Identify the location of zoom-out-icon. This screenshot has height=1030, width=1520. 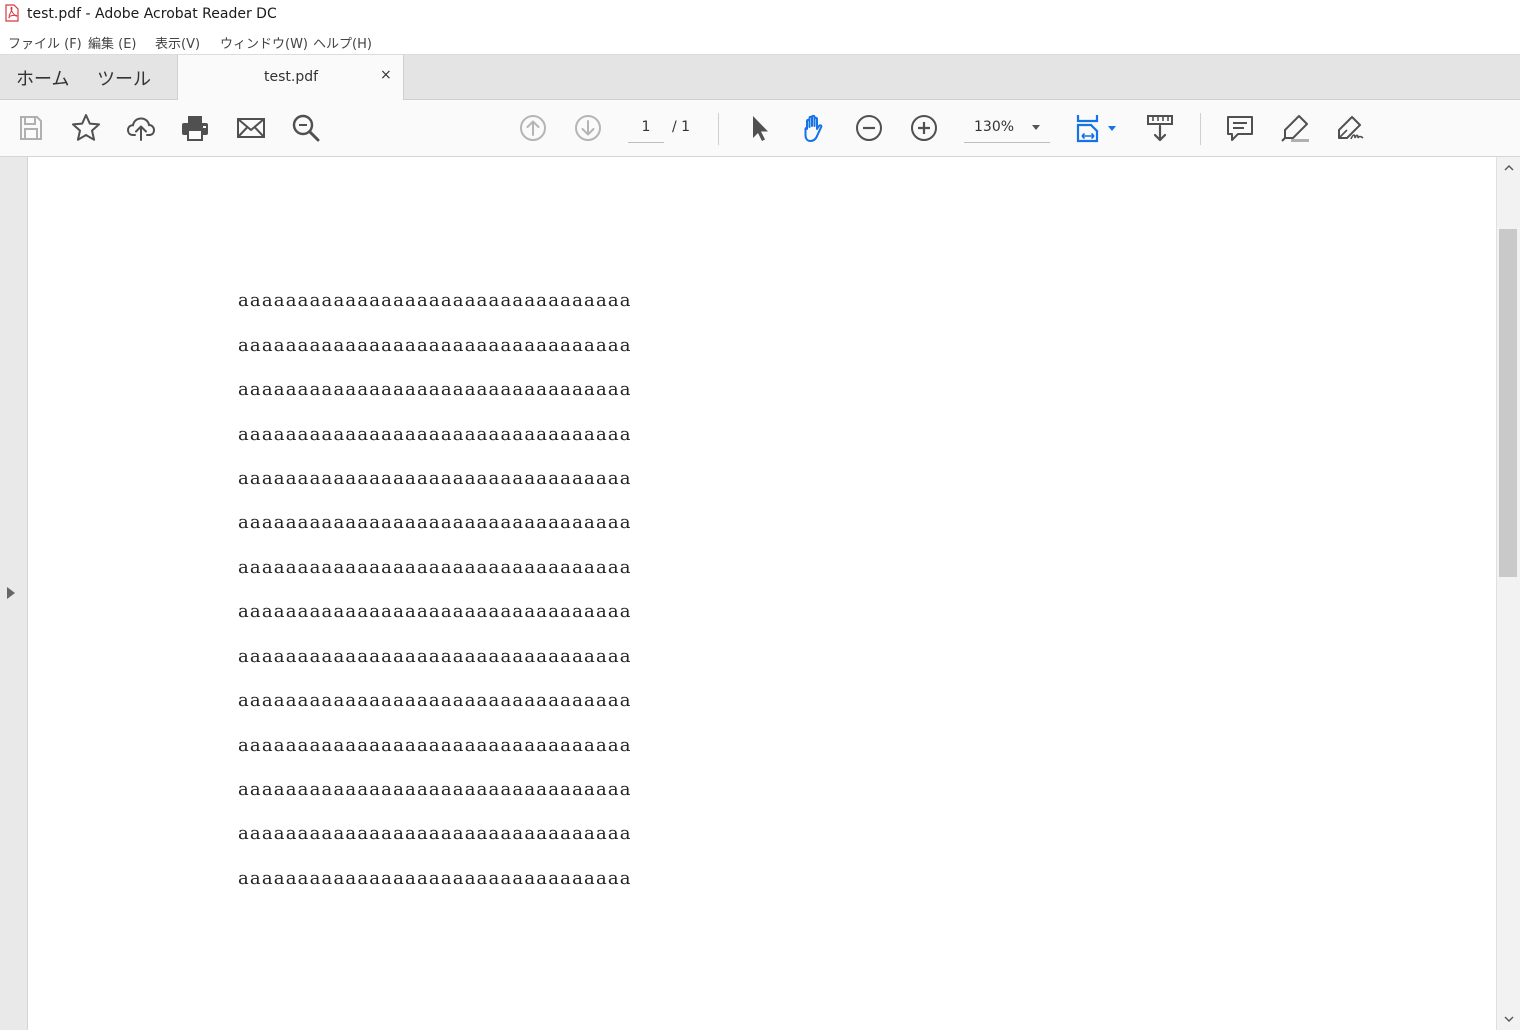
(869, 128).